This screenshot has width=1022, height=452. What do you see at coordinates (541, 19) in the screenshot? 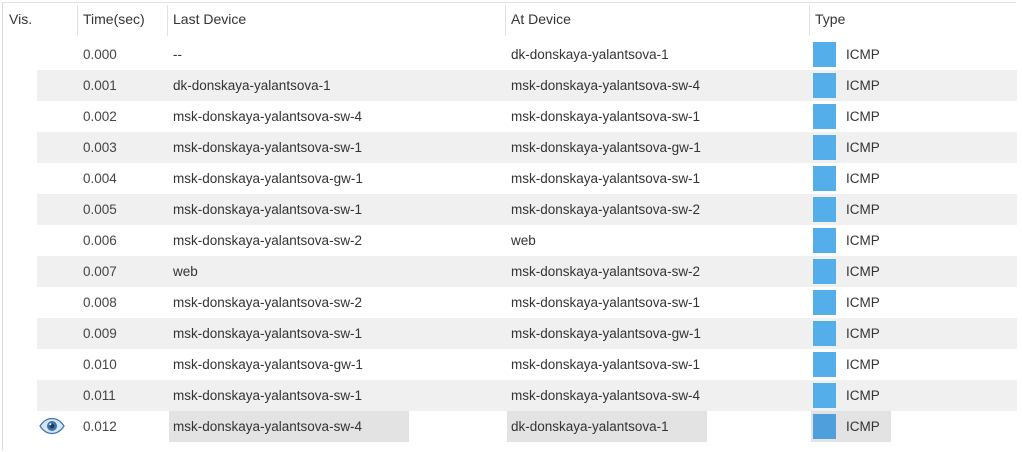
I see `header-at-device: At Device` at bounding box center [541, 19].